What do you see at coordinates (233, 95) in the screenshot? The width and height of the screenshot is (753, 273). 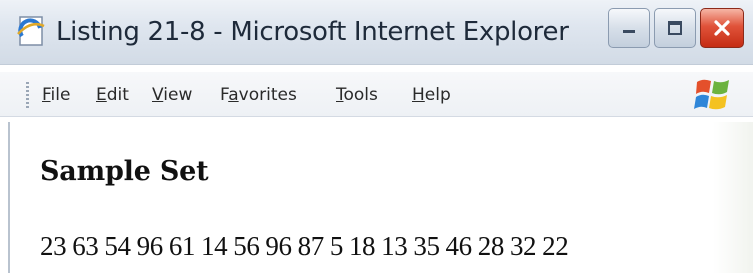 I see `menu-accelerator: a` at bounding box center [233, 95].